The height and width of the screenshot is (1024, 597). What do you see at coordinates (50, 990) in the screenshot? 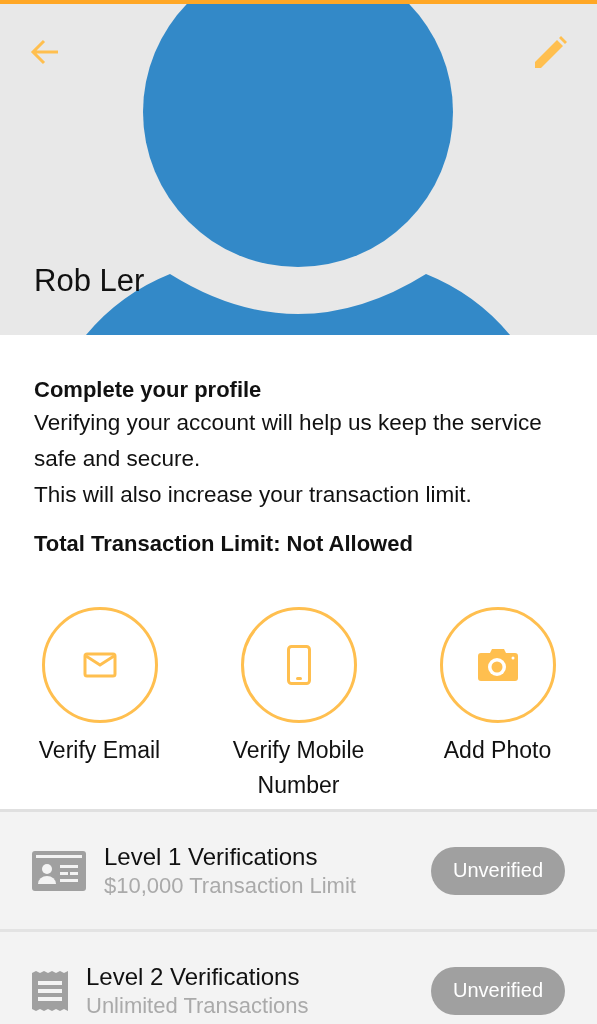
I see `receipt-icon` at bounding box center [50, 990].